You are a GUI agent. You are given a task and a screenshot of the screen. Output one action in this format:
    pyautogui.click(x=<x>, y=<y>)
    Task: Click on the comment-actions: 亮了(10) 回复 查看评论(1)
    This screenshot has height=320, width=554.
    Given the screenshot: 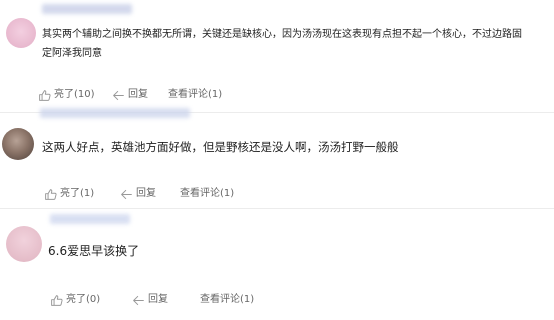 What is the action you would take?
    pyautogui.click(x=277, y=95)
    